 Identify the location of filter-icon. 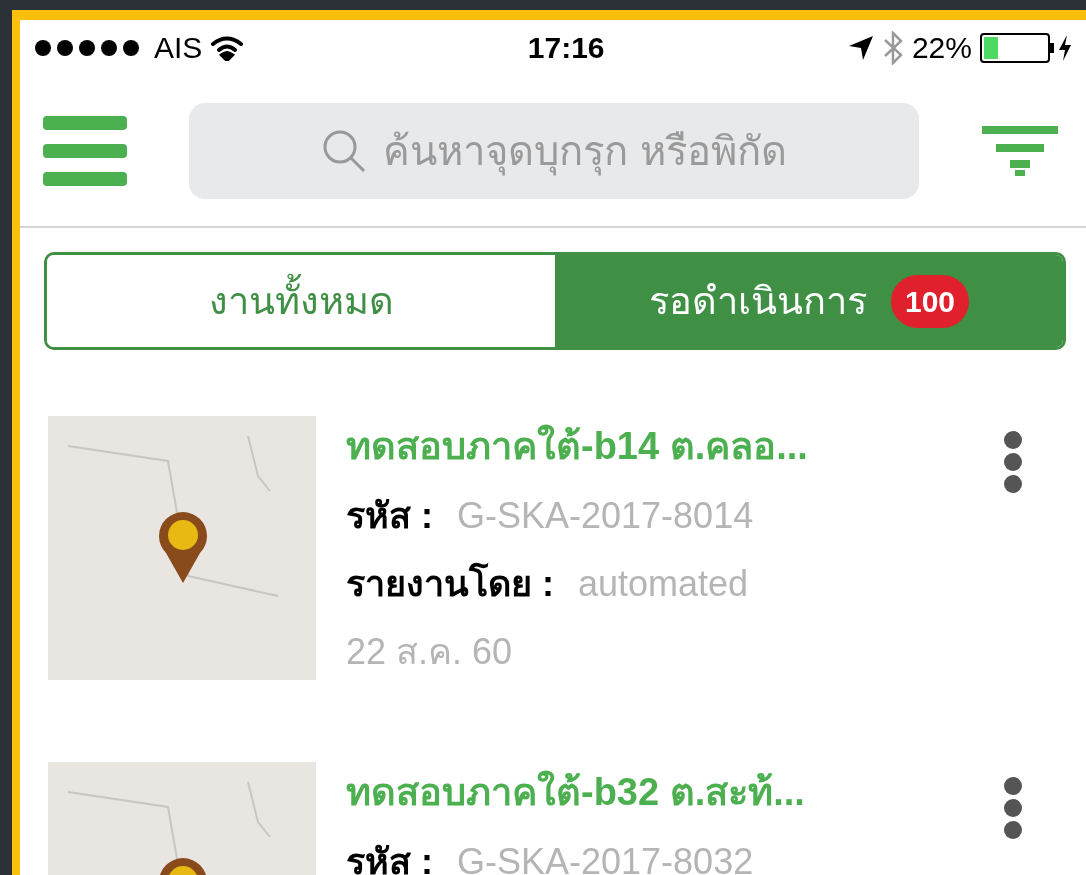
(1020, 150).